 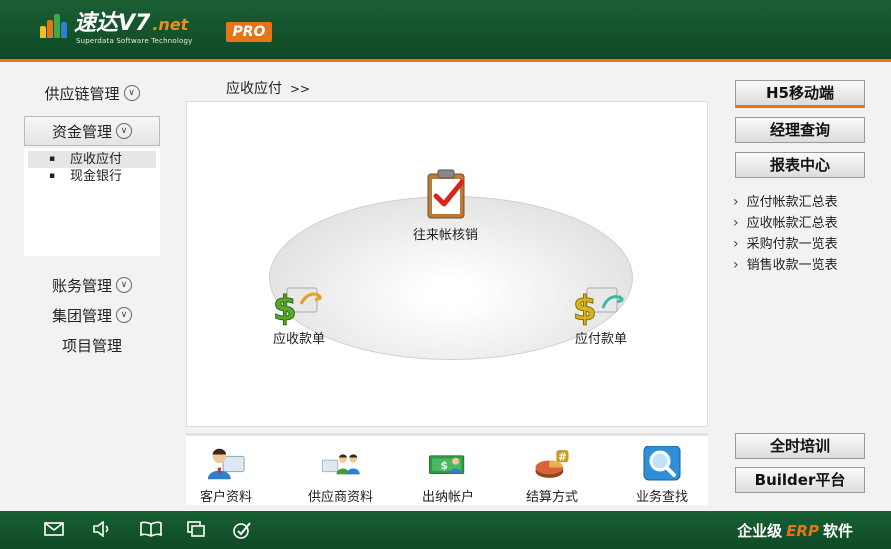 I want to click on tool-supplier: 供应商资料, so click(x=340, y=475).